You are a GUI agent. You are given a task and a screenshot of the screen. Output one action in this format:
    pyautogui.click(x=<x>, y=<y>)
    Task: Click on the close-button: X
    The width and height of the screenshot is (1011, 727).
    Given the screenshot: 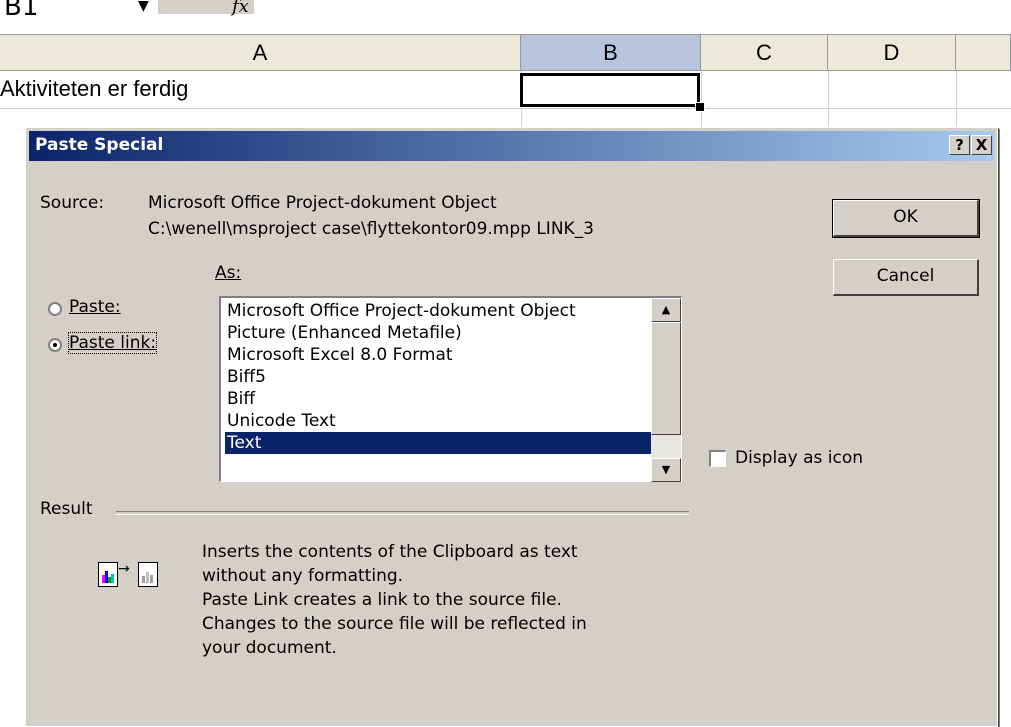 What is the action you would take?
    pyautogui.click(x=981, y=145)
    